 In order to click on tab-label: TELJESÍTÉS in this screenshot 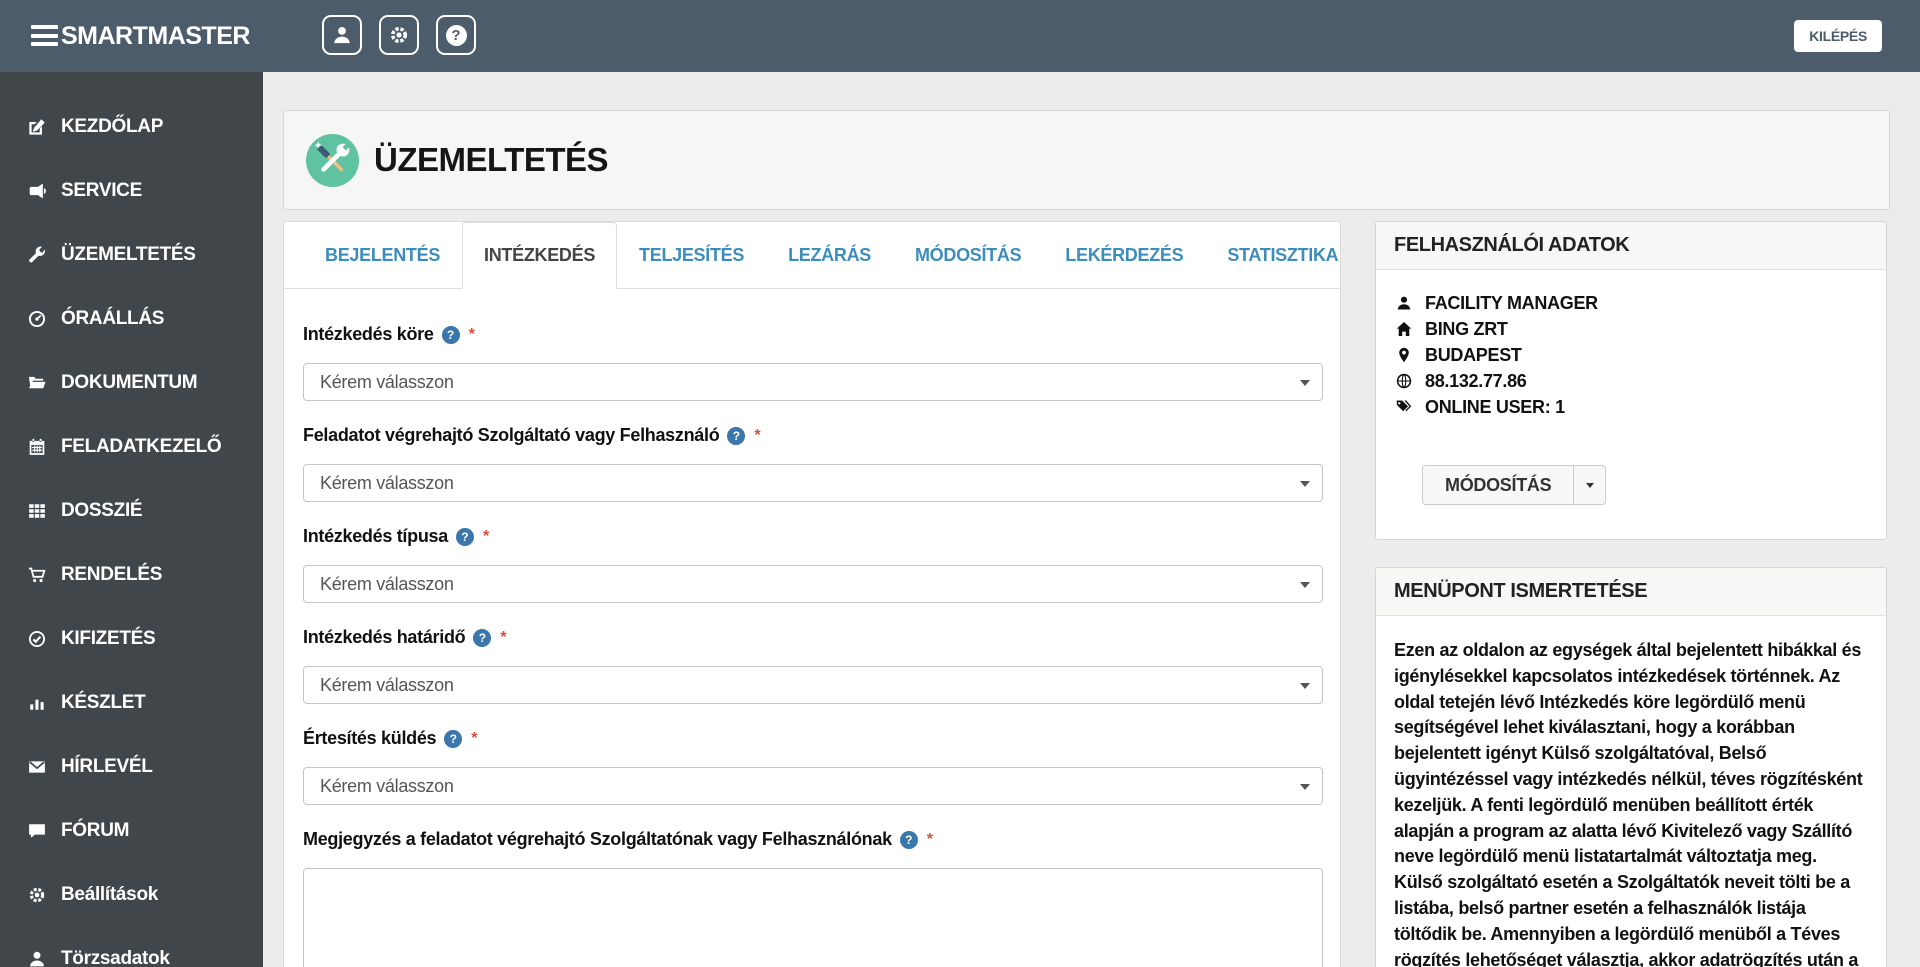, I will do `click(692, 255)`.